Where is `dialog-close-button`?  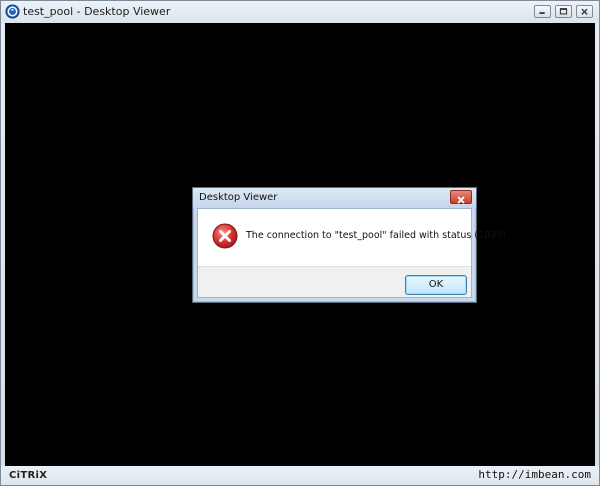 dialog-close-button is located at coordinates (461, 197).